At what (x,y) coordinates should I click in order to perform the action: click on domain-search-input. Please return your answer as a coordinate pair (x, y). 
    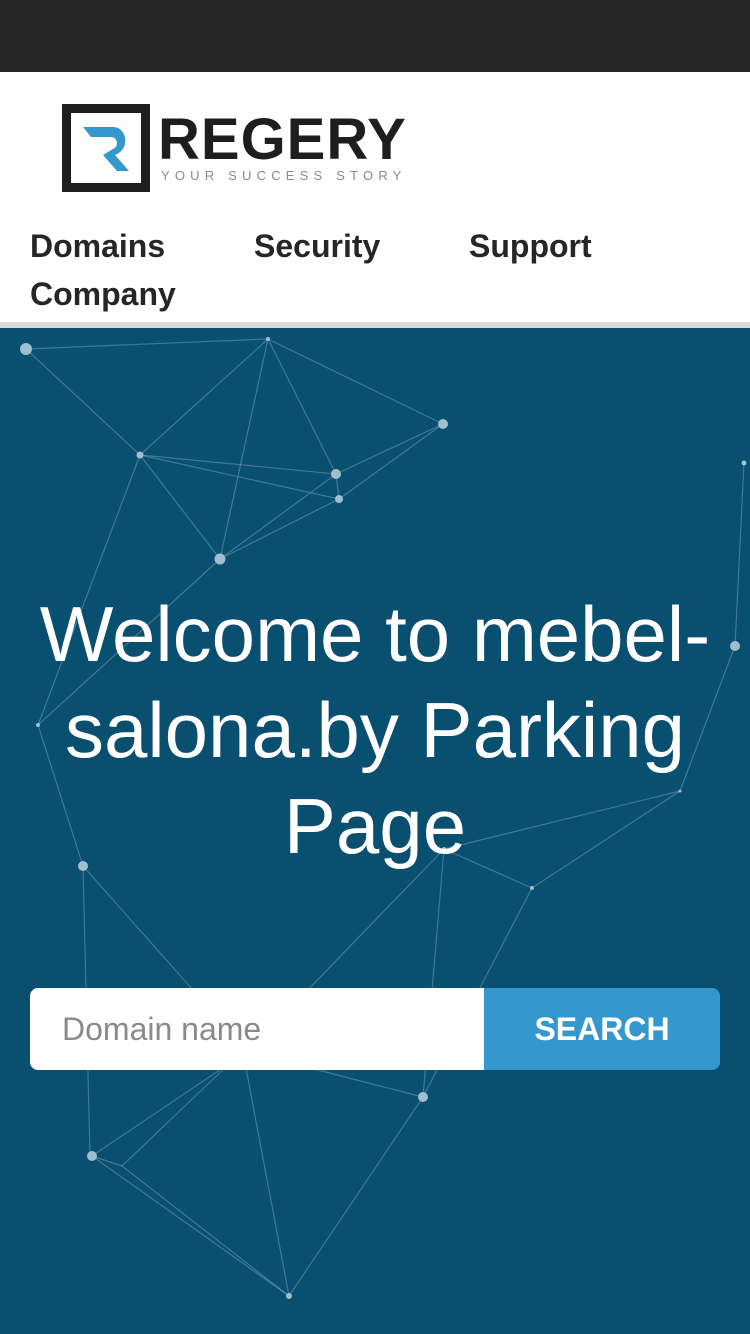
    Looking at the image, I should click on (257, 1029).